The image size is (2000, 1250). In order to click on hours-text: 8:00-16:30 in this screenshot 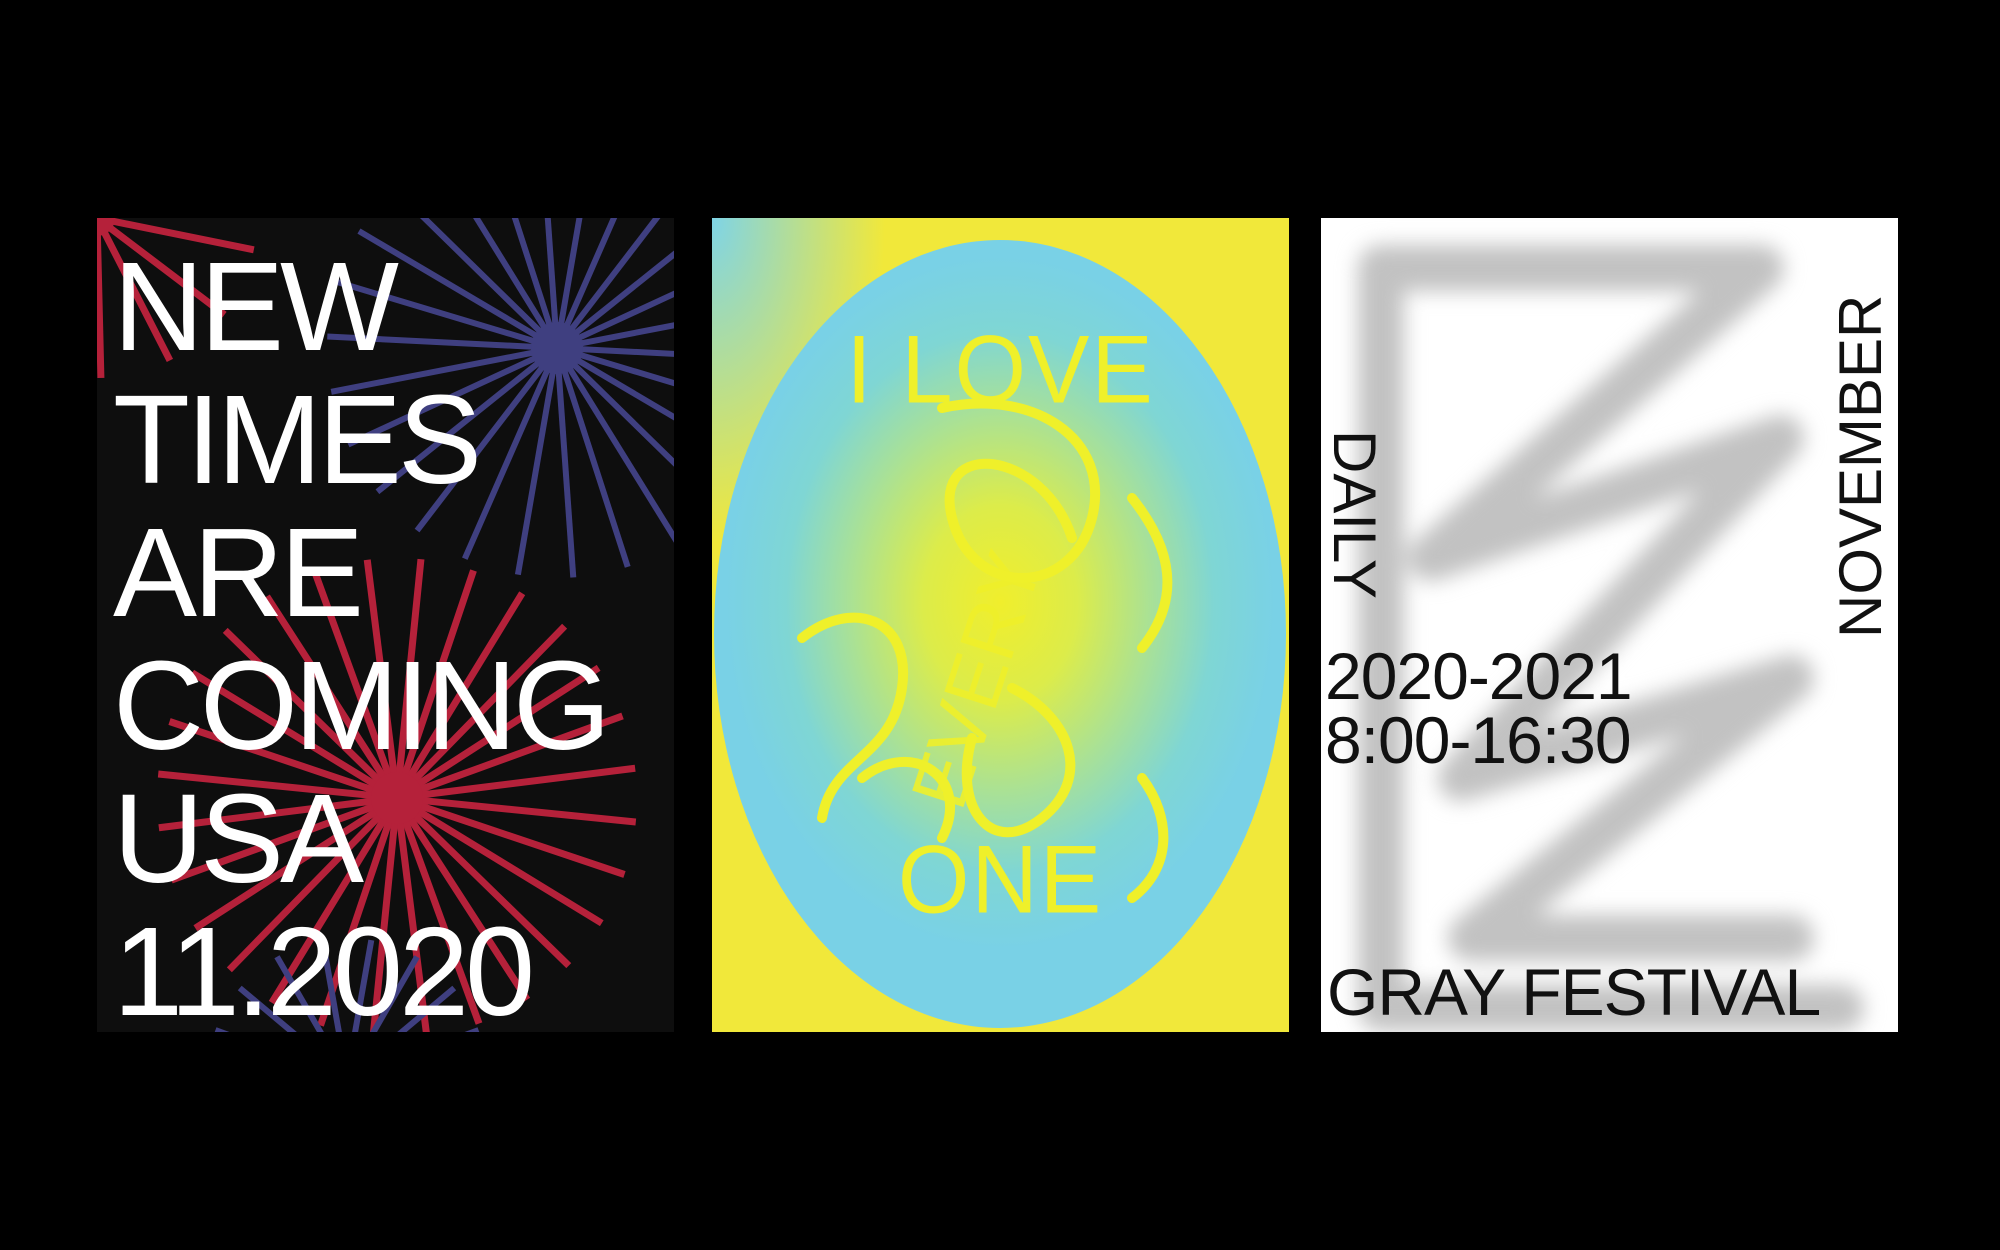, I will do `click(1478, 740)`.